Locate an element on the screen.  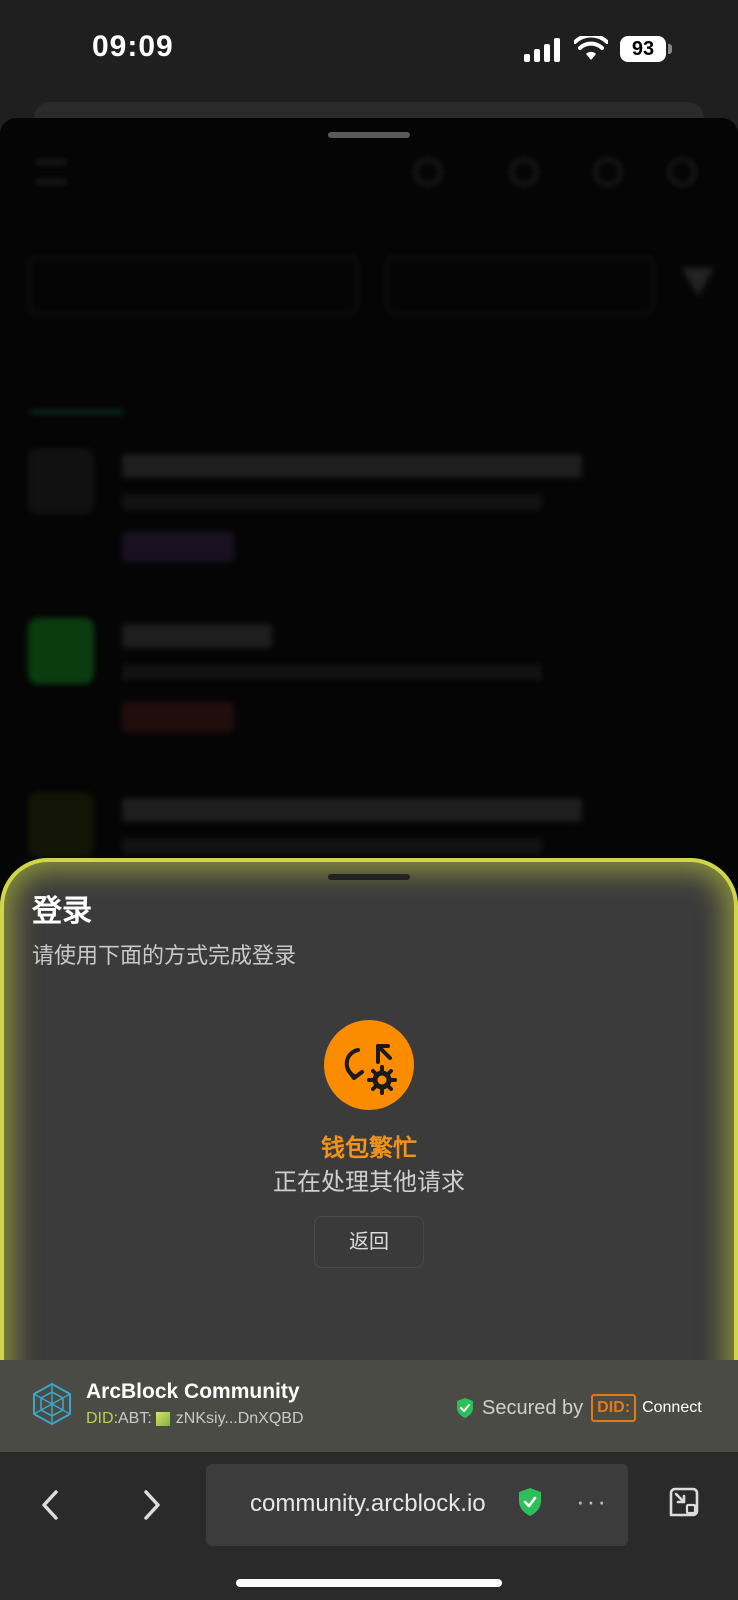
modal-subtitle: 请使用下面的方式完成登录 is located at coordinates (164, 955).